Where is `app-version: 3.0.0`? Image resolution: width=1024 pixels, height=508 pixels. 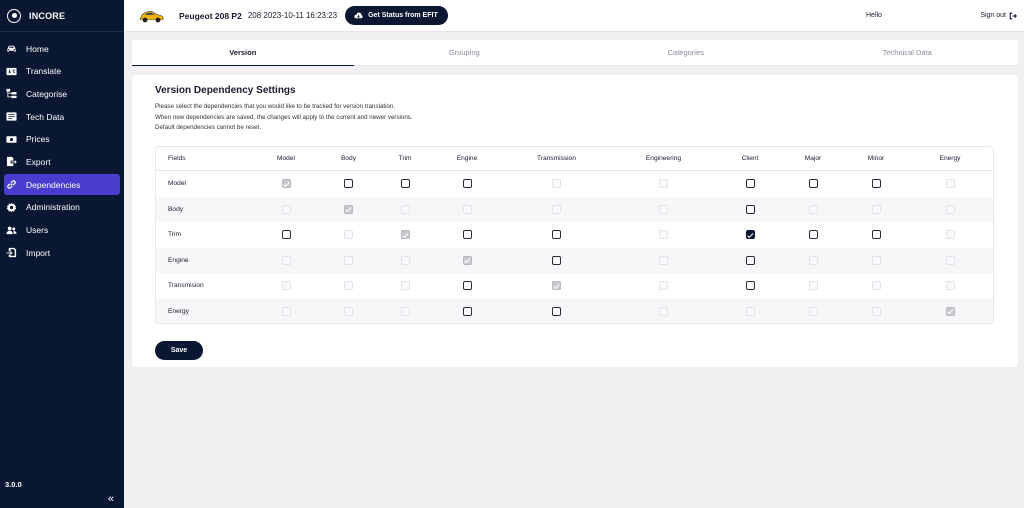
app-version: 3.0.0 is located at coordinates (13, 484).